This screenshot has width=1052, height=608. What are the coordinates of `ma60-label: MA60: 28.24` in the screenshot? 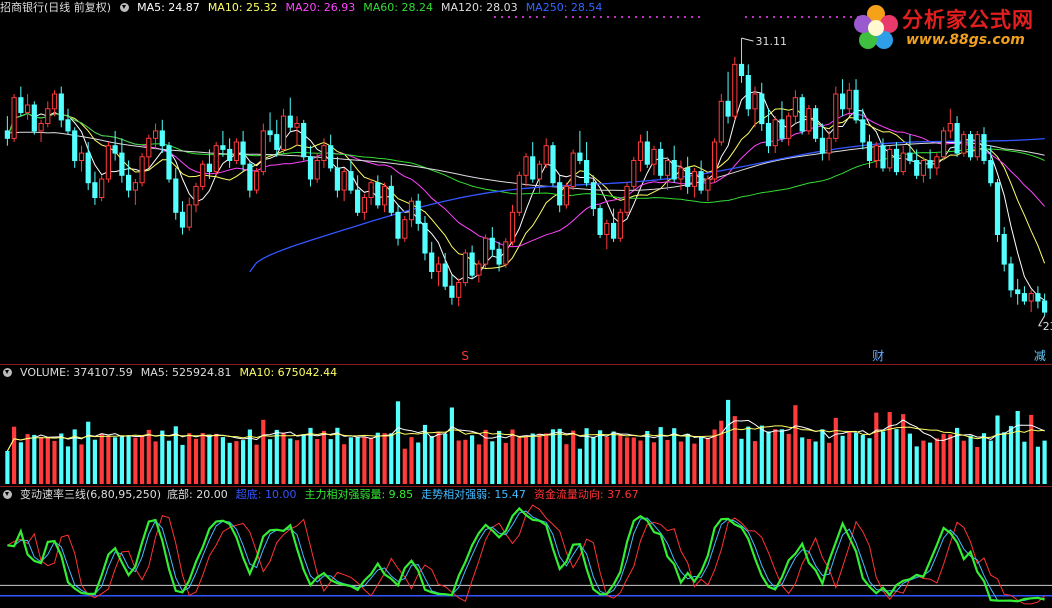 It's located at (398, 7).